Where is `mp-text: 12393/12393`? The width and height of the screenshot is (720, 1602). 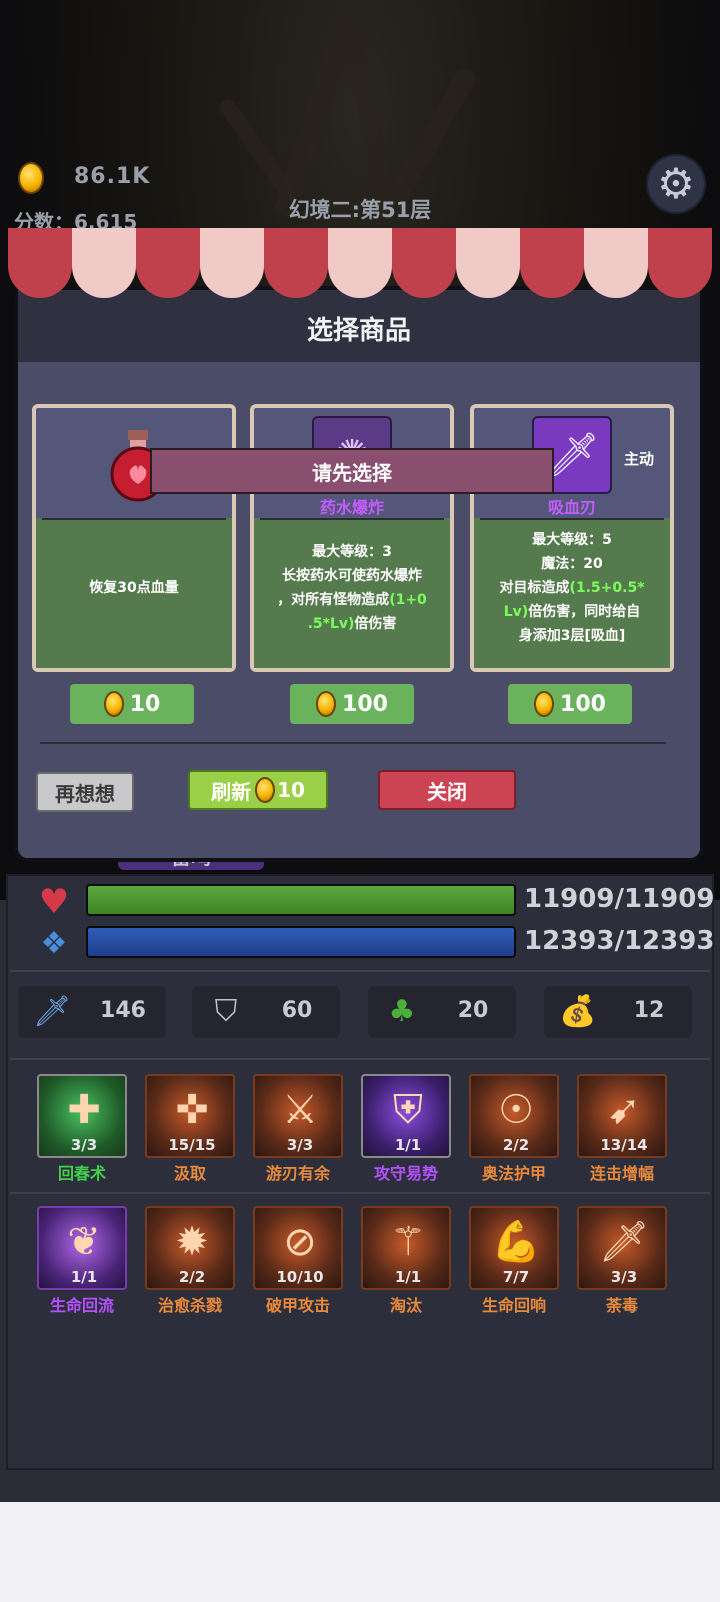
mp-text: 12393/12393 is located at coordinates (619, 941).